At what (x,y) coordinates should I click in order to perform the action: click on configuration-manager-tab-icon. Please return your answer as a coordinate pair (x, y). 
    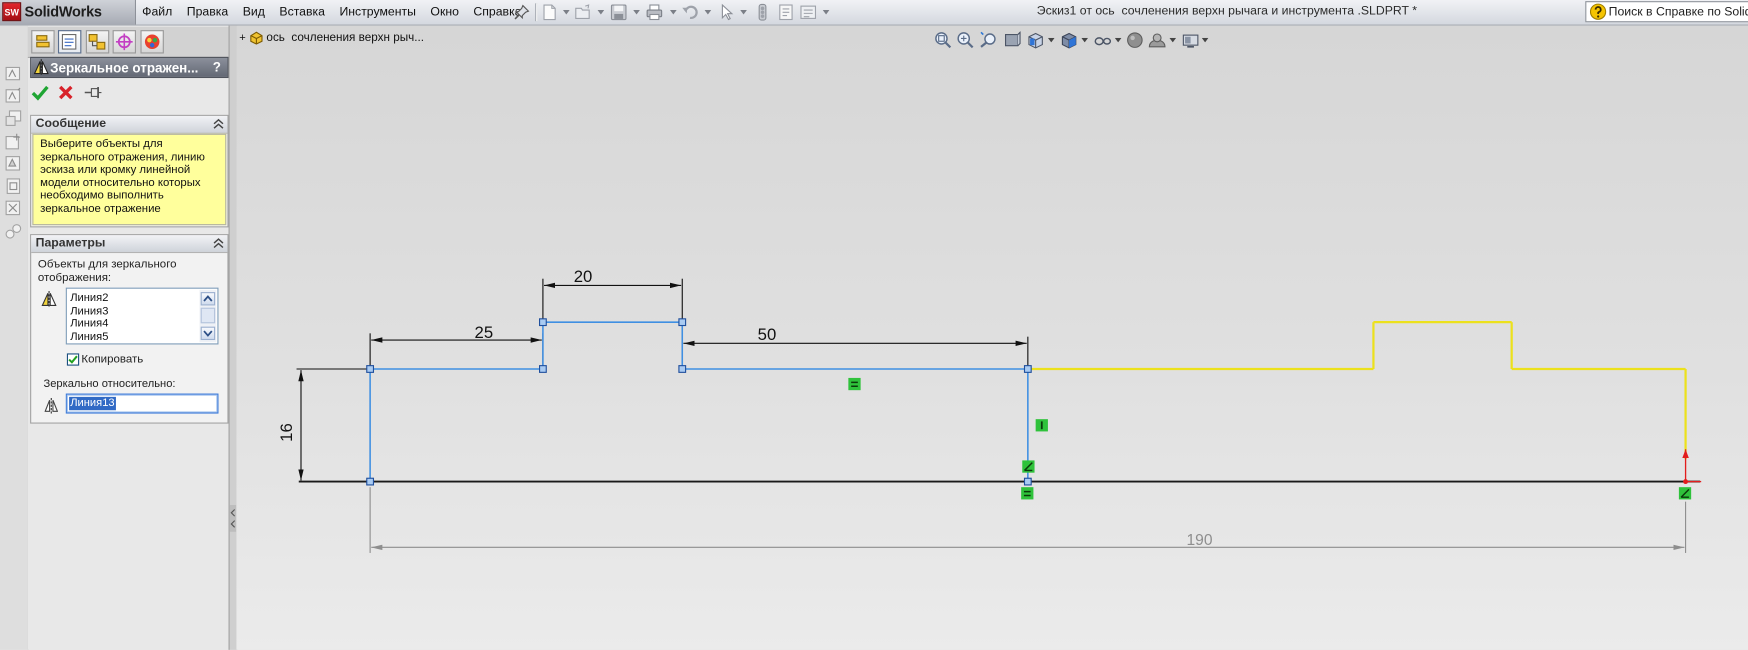
    Looking at the image, I should click on (97, 42).